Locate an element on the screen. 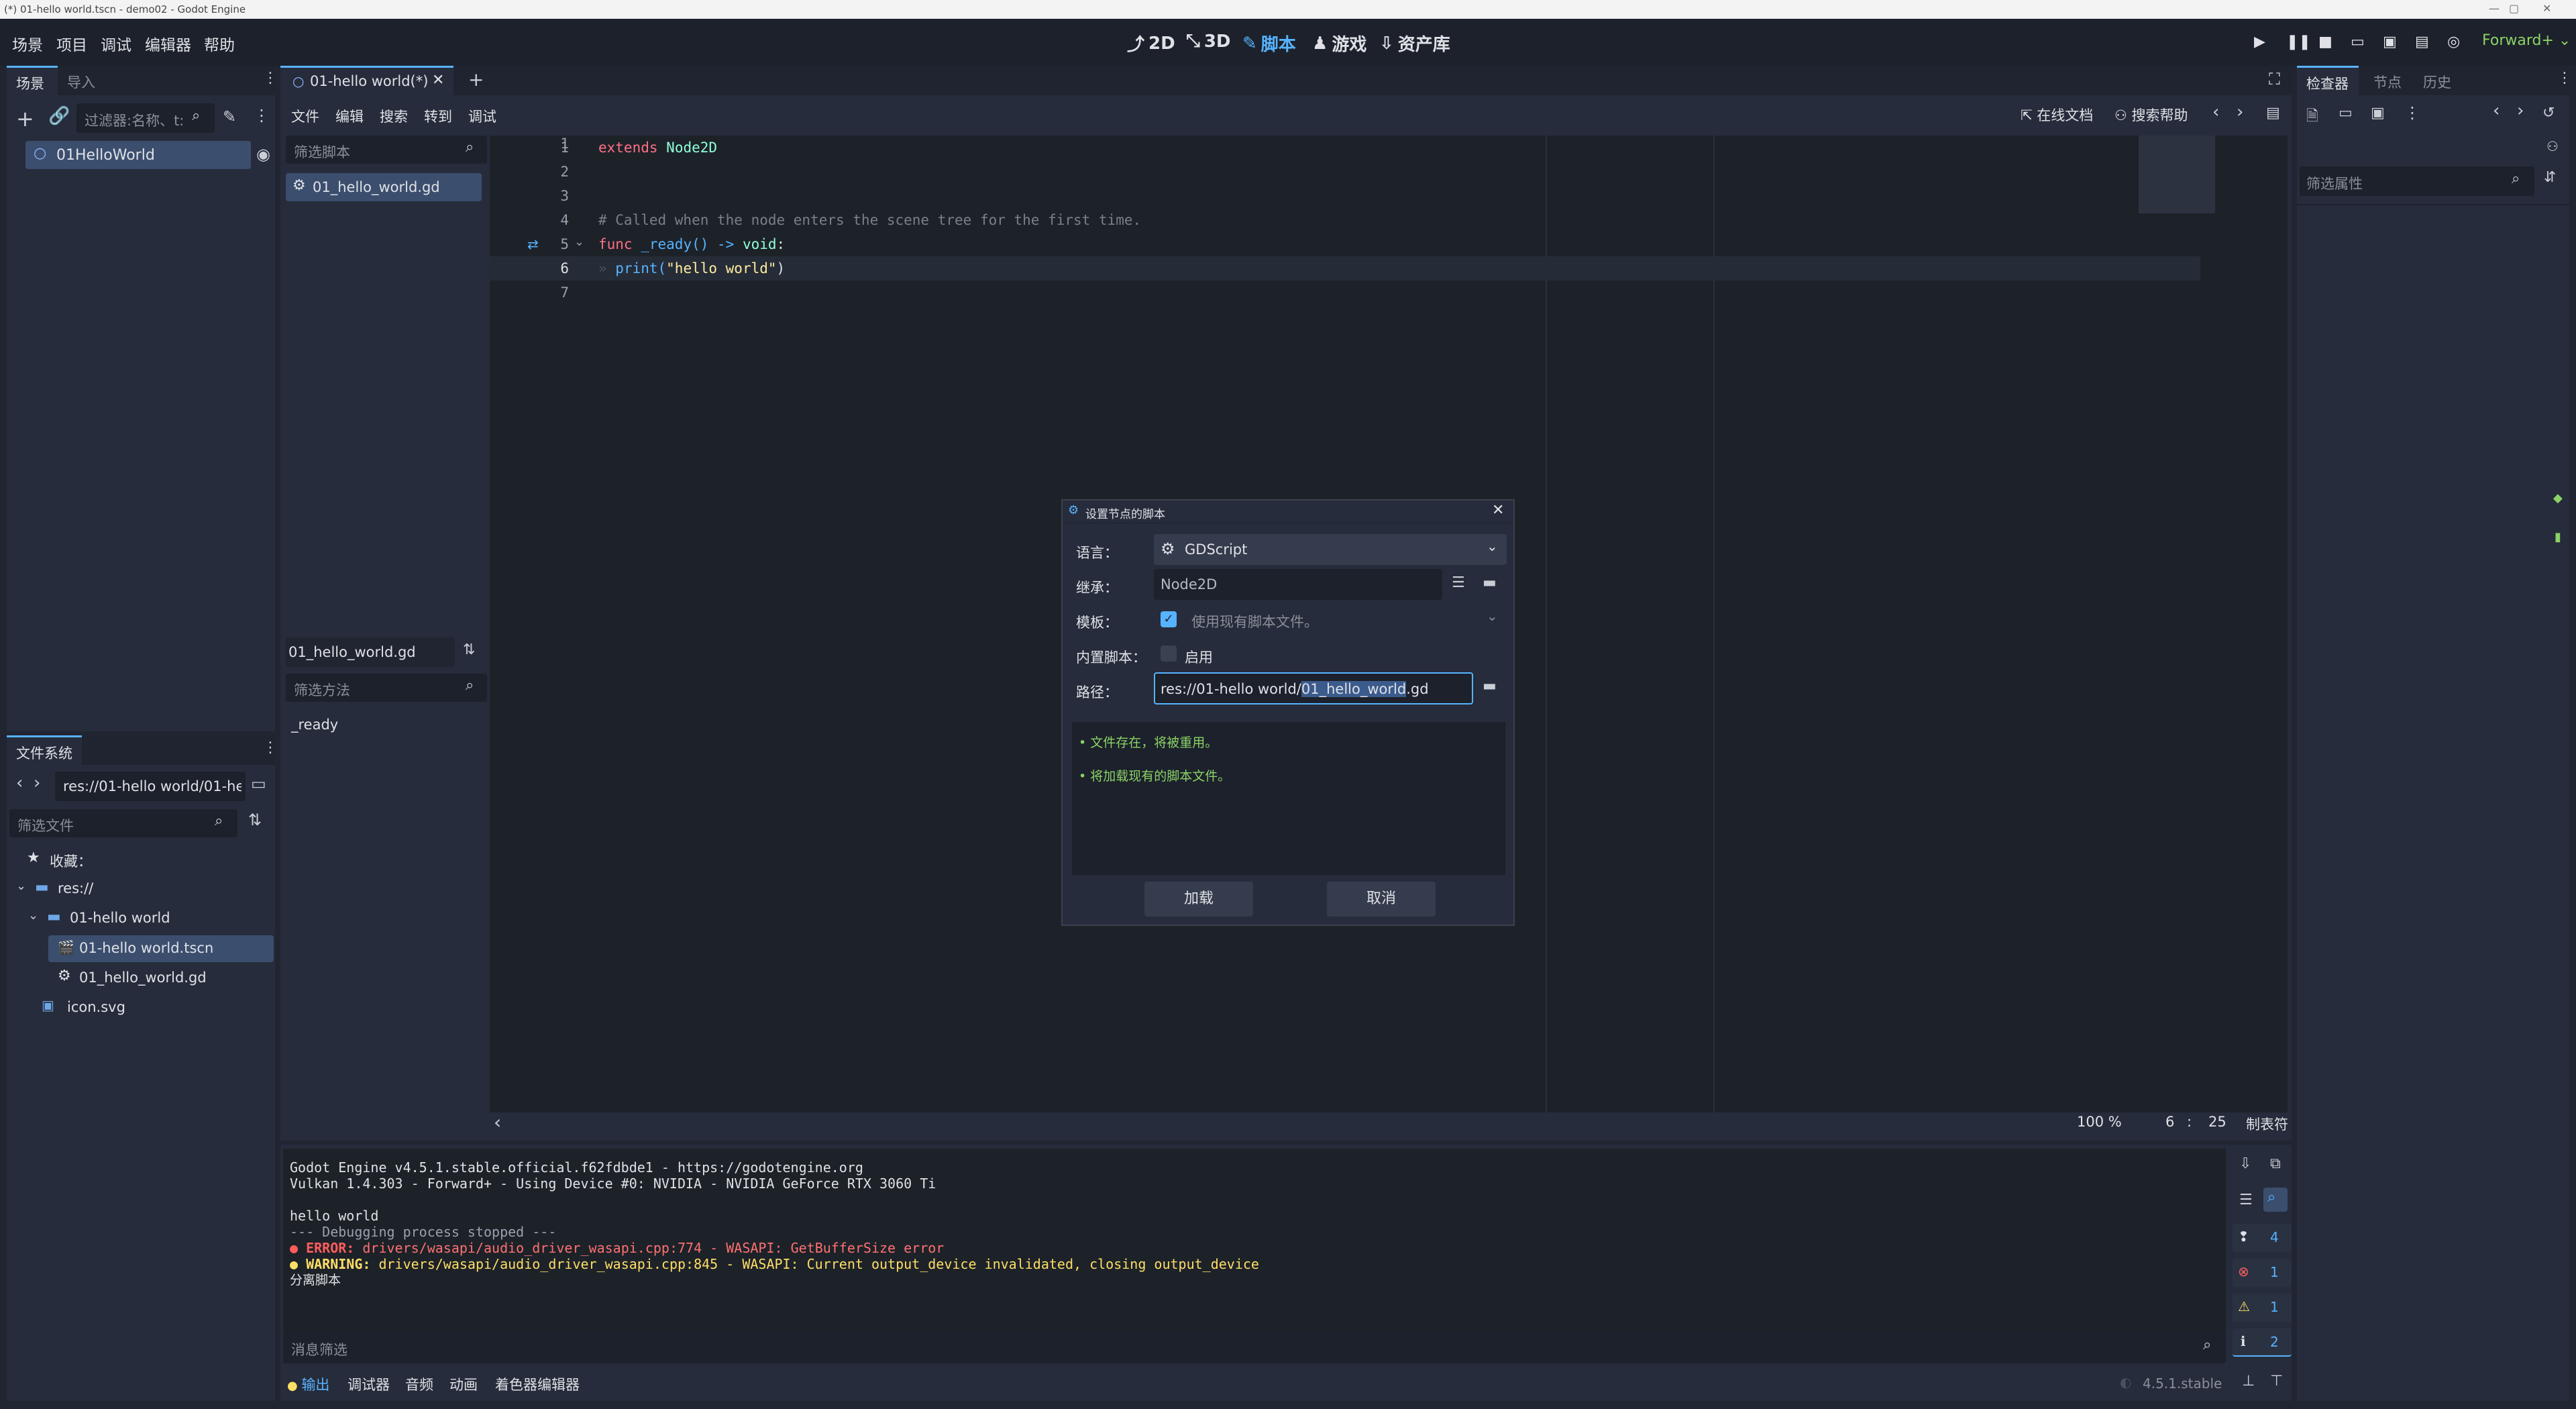  bottom-tab-shader-editor: 着色器编辑器 is located at coordinates (537, 1384).